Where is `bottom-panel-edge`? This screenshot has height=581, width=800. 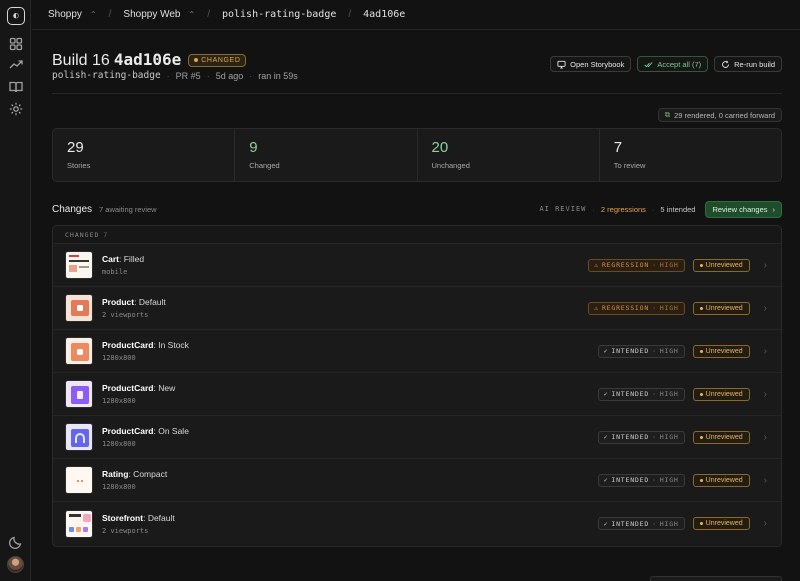 bottom-panel-edge is located at coordinates (716, 578).